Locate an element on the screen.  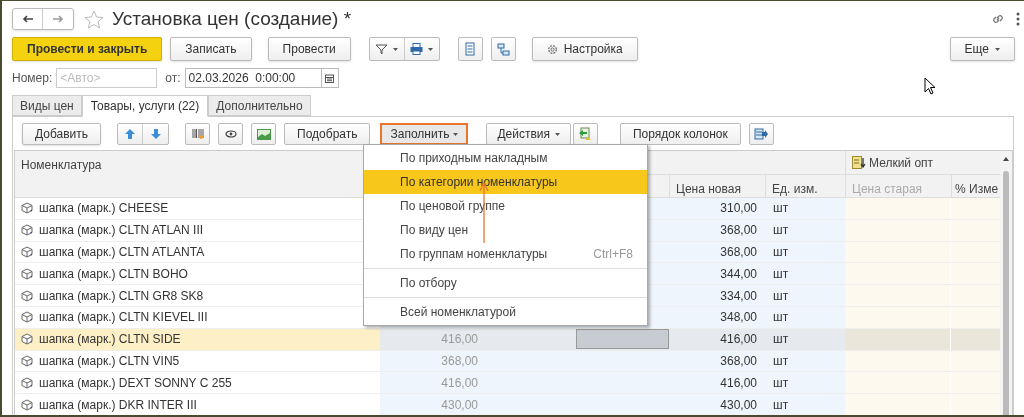
eye-icon is located at coordinates (230, 134).